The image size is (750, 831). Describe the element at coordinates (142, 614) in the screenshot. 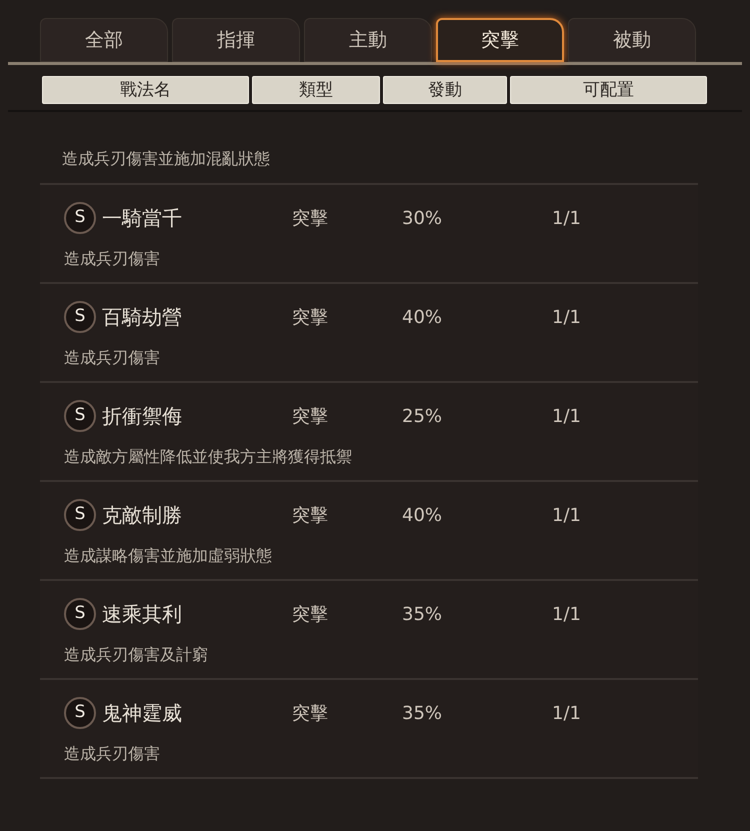

I see `skill-name: 速乘其利` at that location.